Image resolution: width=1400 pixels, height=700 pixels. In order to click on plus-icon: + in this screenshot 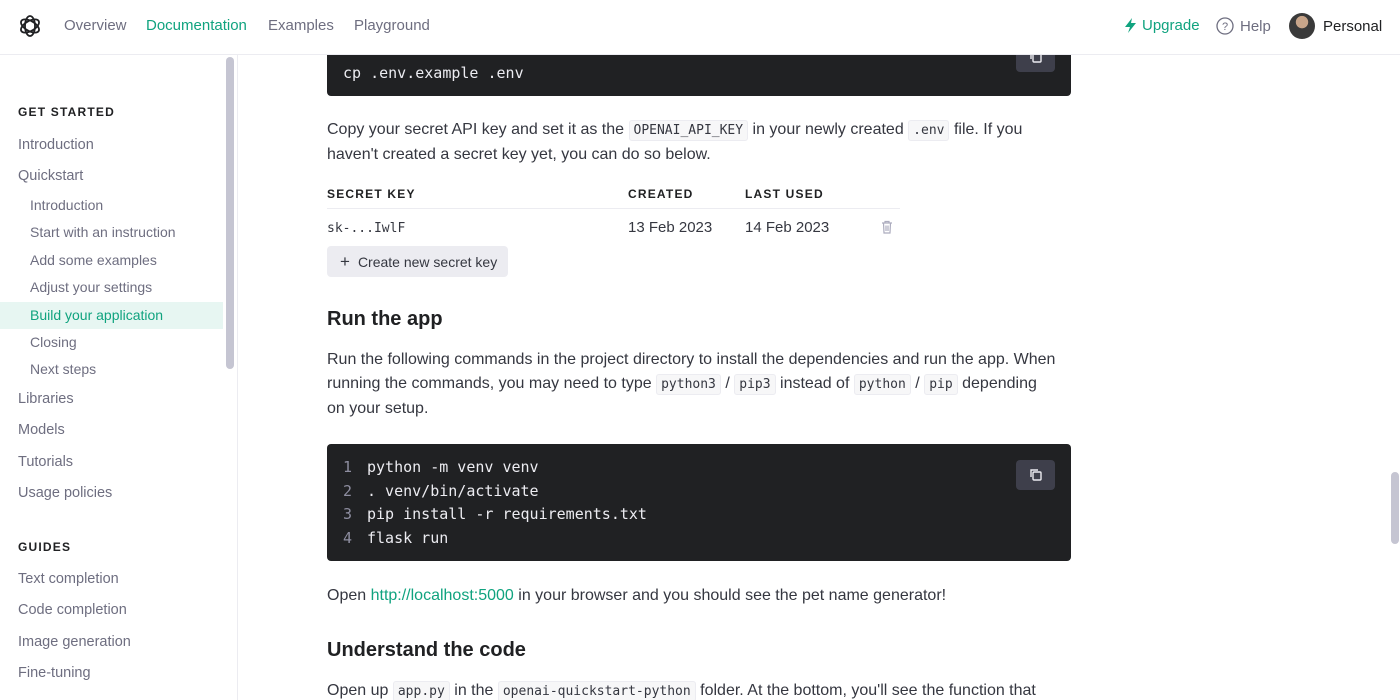, I will do `click(345, 261)`.